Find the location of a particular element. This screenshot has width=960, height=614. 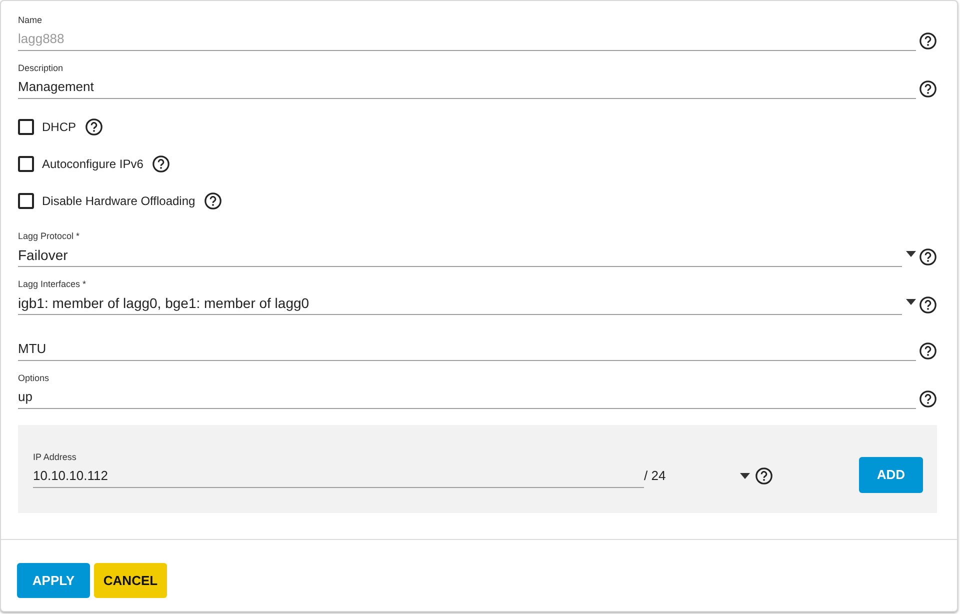

field-label: Lagg Protocol * is located at coordinates (49, 236).